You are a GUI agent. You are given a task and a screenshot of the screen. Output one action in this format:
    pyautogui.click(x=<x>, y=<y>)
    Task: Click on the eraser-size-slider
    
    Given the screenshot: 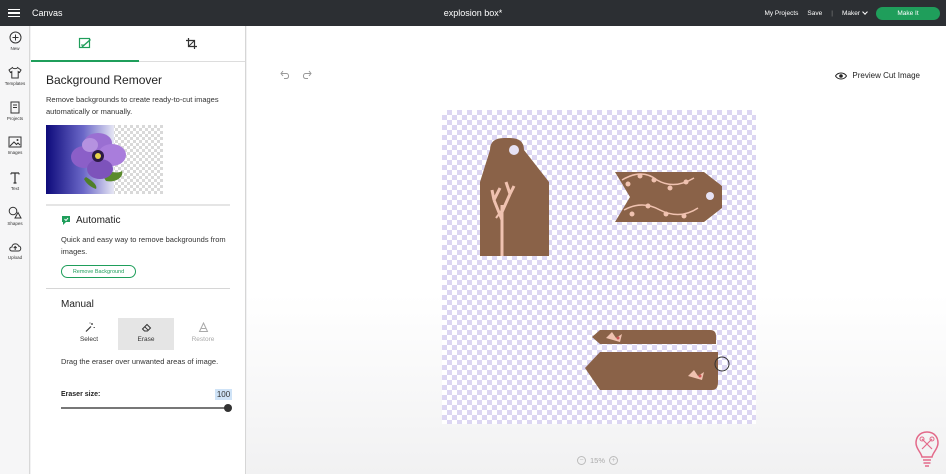 What is the action you would take?
    pyautogui.click(x=144, y=408)
    